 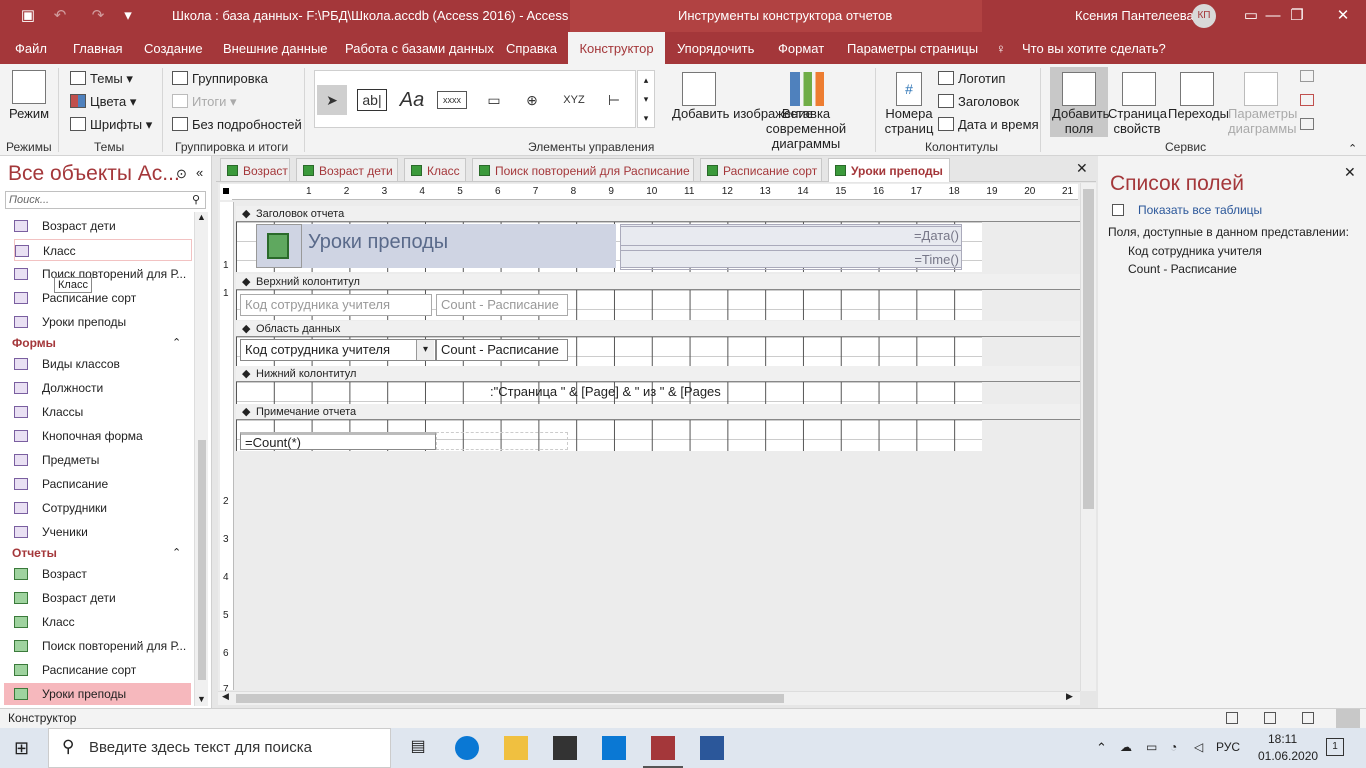 What do you see at coordinates (338, 350) in the screenshot?
I see `combo-teacher-id: Код сотрудника учителя` at bounding box center [338, 350].